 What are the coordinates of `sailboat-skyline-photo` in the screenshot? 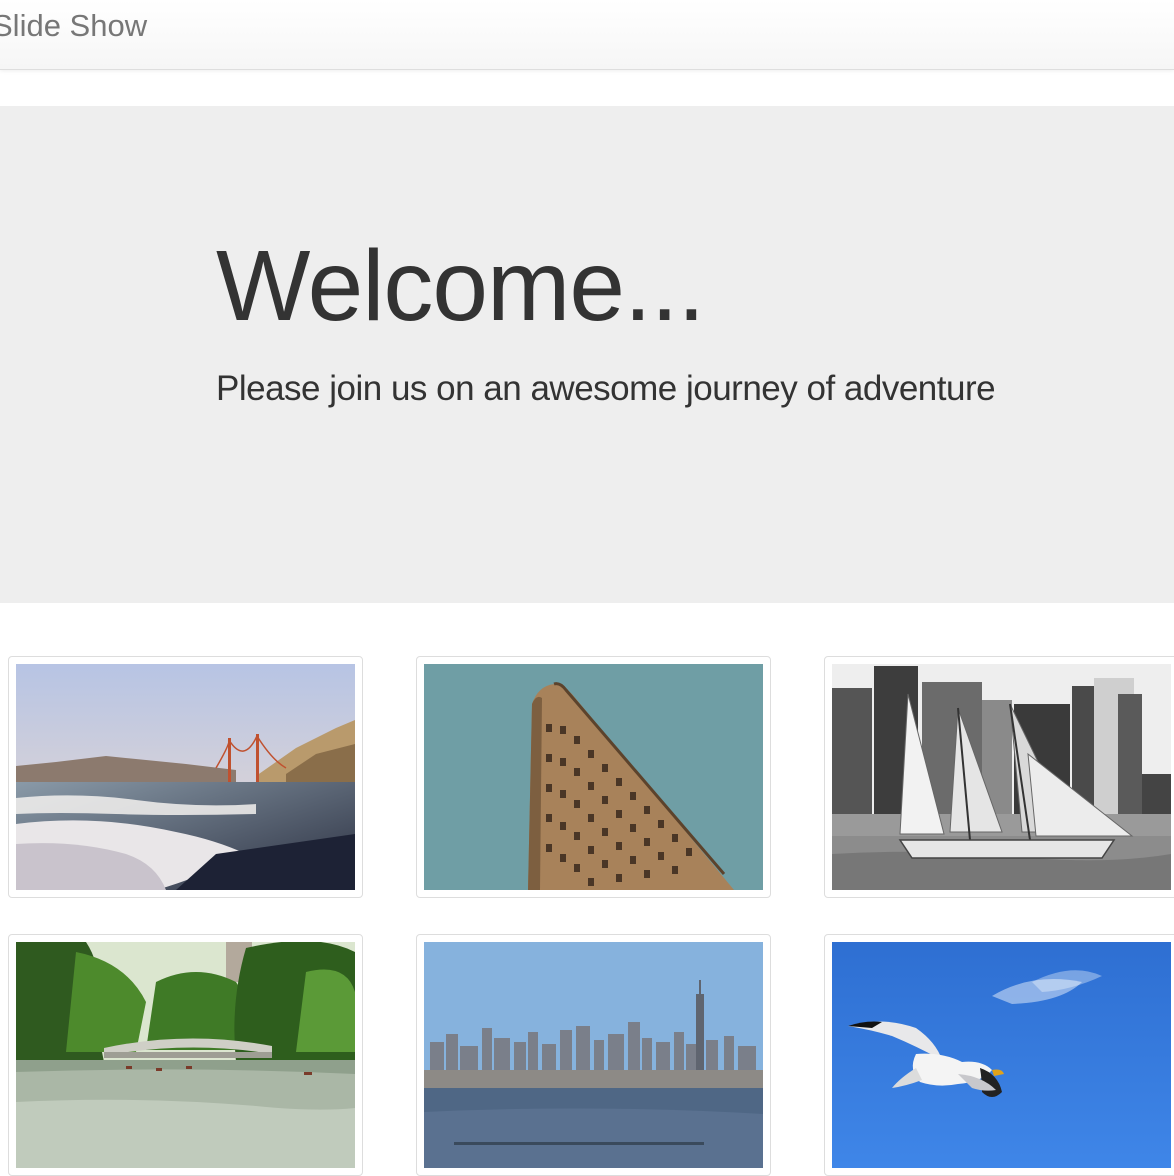 It's located at (1001, 777).